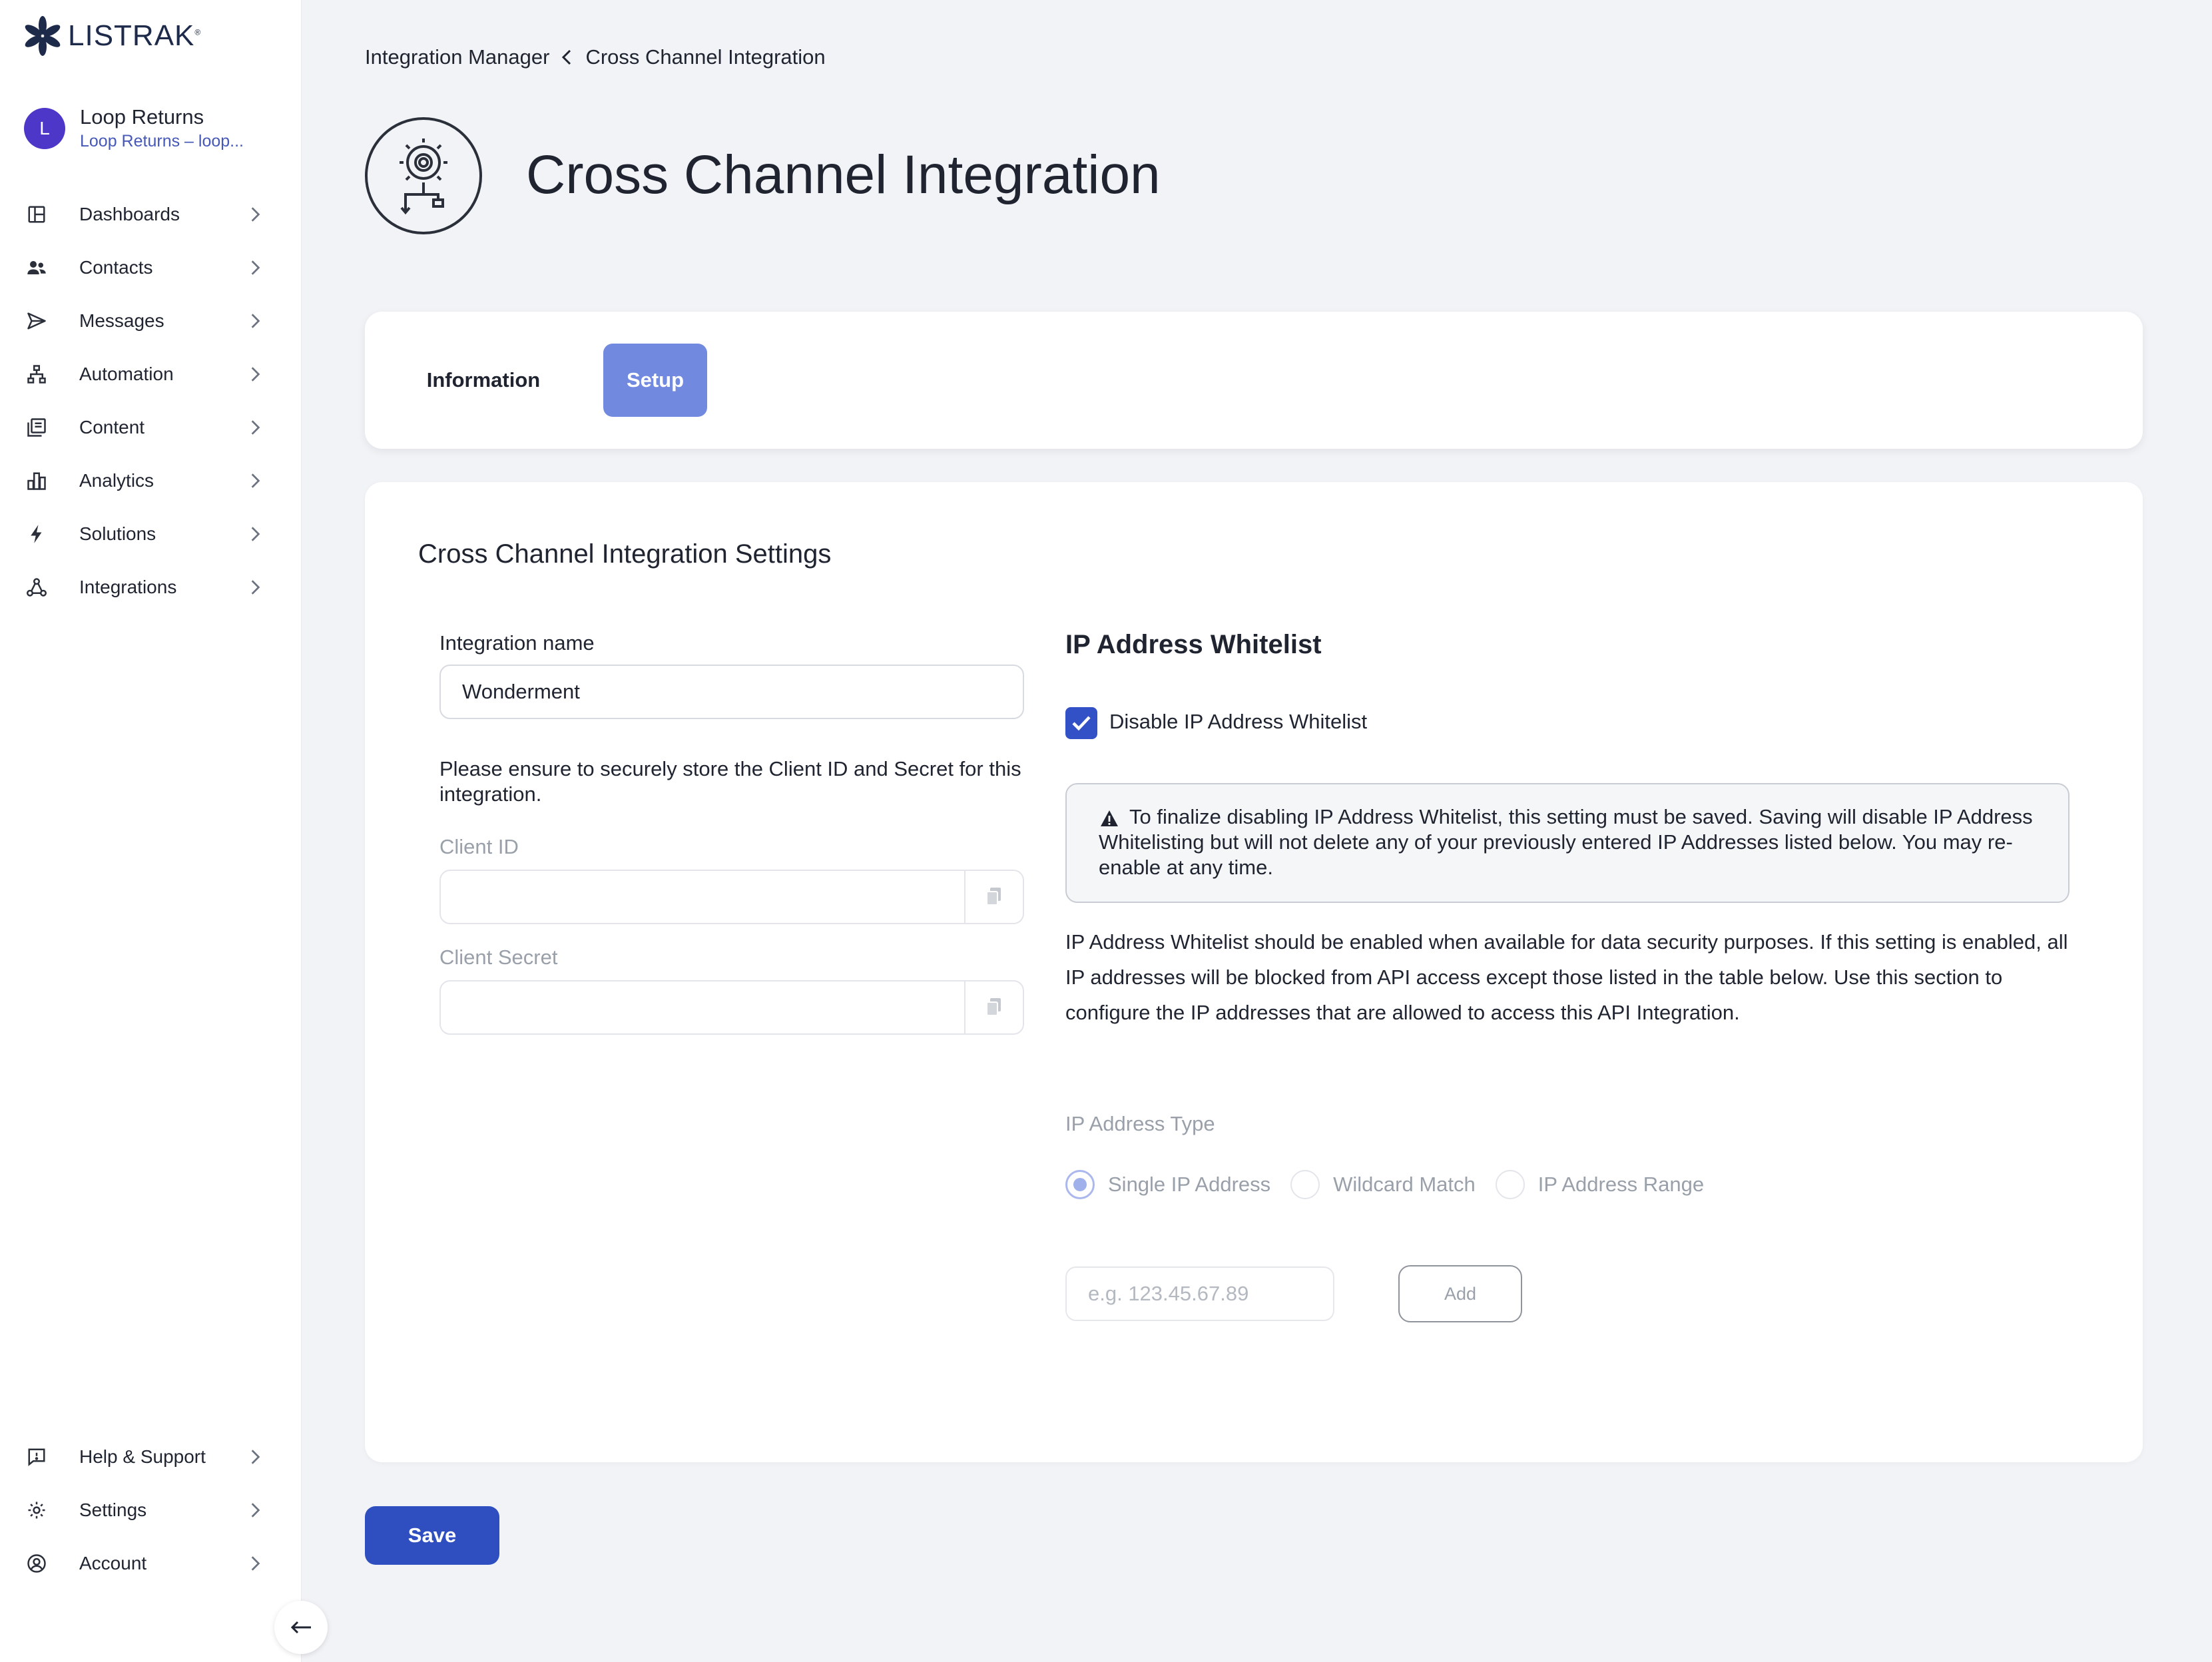  Describe the element at coordinates (36, 587) in the screenshot. I see `integrations-icon` at that location.